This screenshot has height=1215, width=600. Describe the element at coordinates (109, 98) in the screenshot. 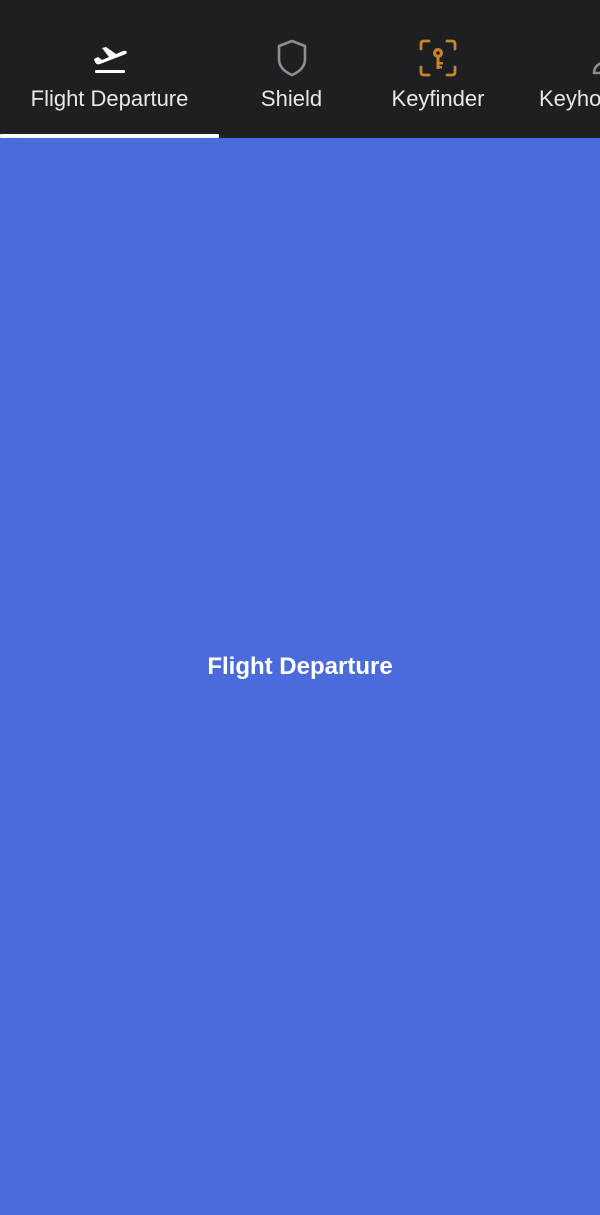

I see `tab-label: Flight Departure` at that location.